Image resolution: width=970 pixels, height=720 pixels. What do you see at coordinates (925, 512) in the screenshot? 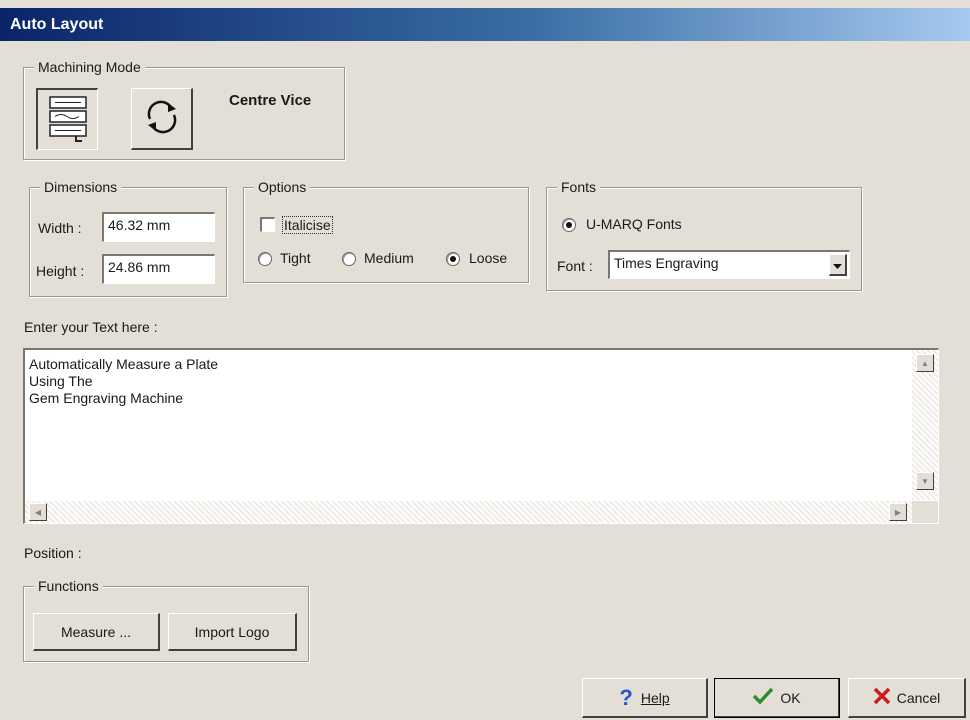
I see `scrollbar-corner` at bounding box center [925, 512].